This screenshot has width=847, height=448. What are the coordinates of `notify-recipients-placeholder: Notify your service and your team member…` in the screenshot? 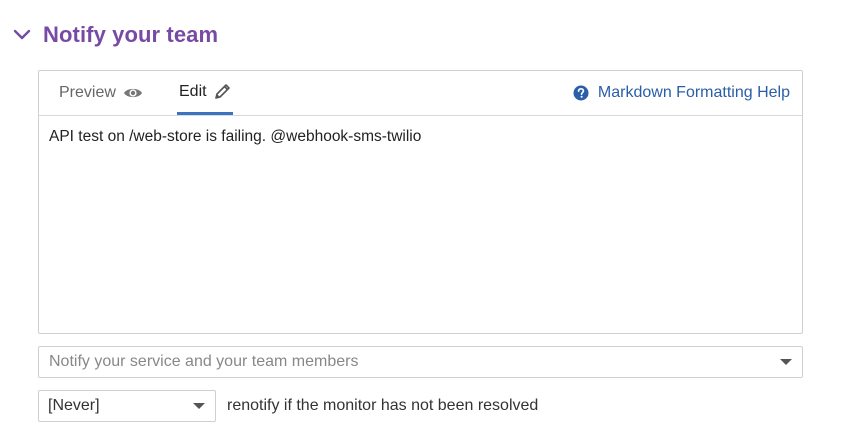 It's located at (204, 361).